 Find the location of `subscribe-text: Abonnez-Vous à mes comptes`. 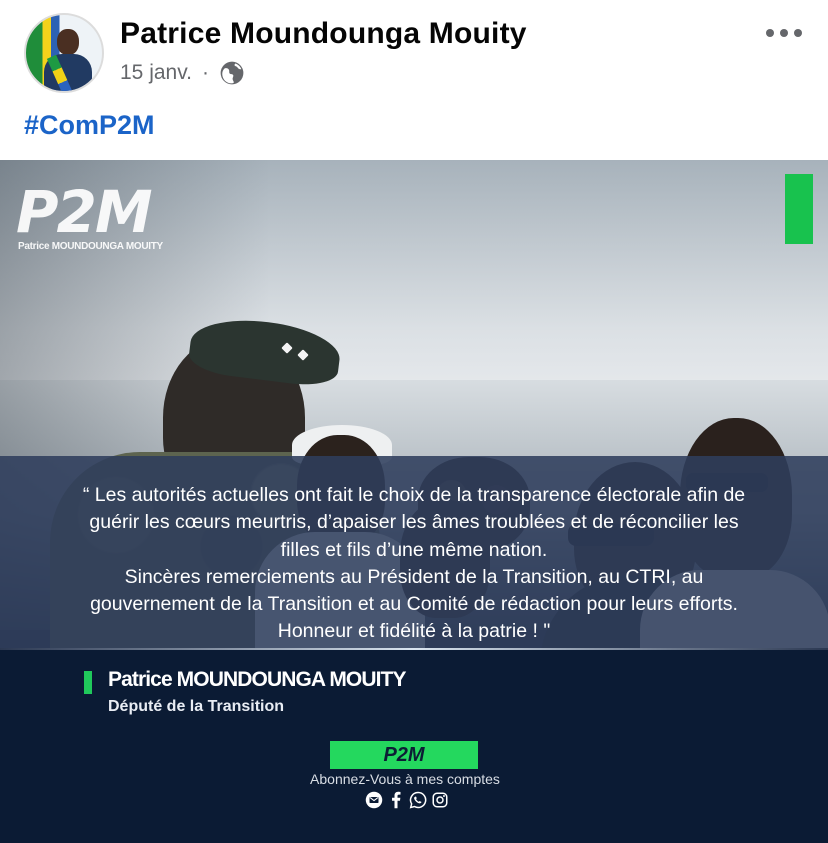

subscribe-text: Abonnez-Vous à mes comptes is located at coordinates (405, 779).